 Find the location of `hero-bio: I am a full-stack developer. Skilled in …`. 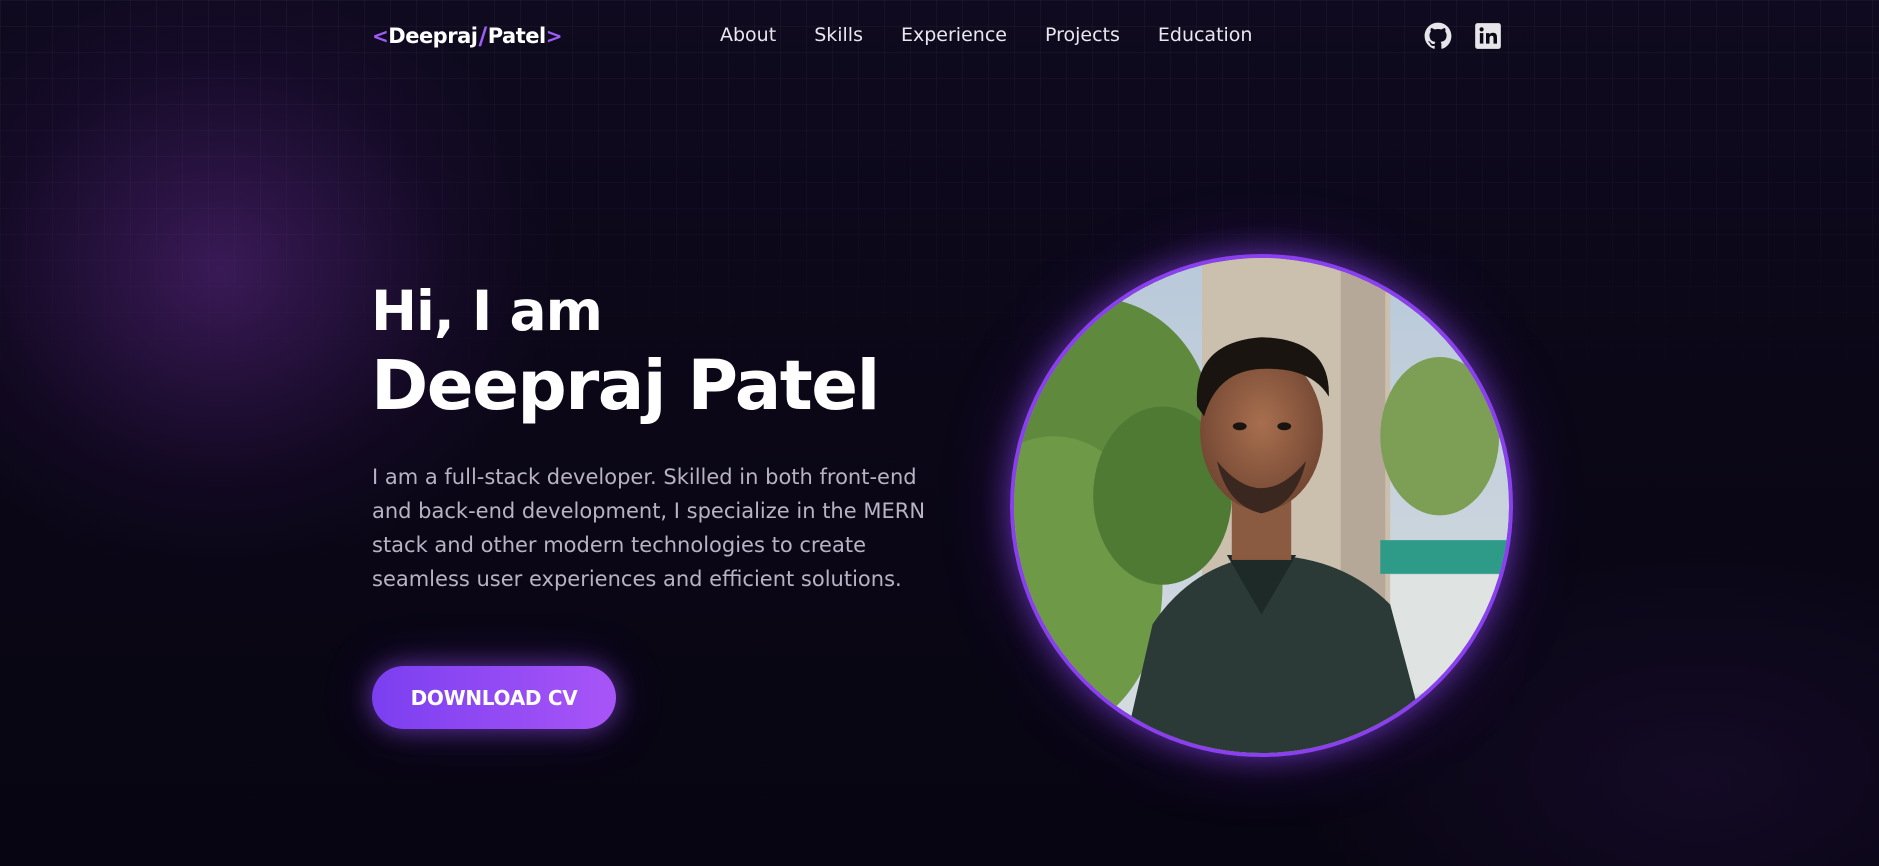

hero-bio: I am a full-stack developer. Skilled in … is located at coordinates (649, 528).